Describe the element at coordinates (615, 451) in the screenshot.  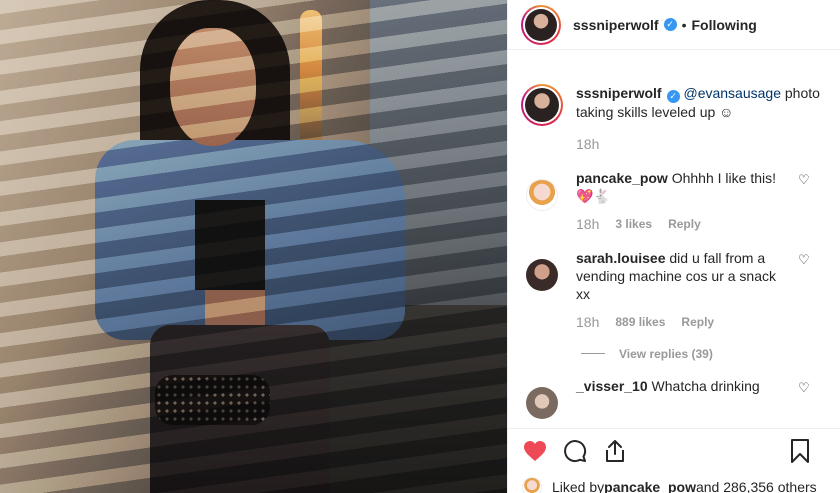
I see `share-icon` at that location.